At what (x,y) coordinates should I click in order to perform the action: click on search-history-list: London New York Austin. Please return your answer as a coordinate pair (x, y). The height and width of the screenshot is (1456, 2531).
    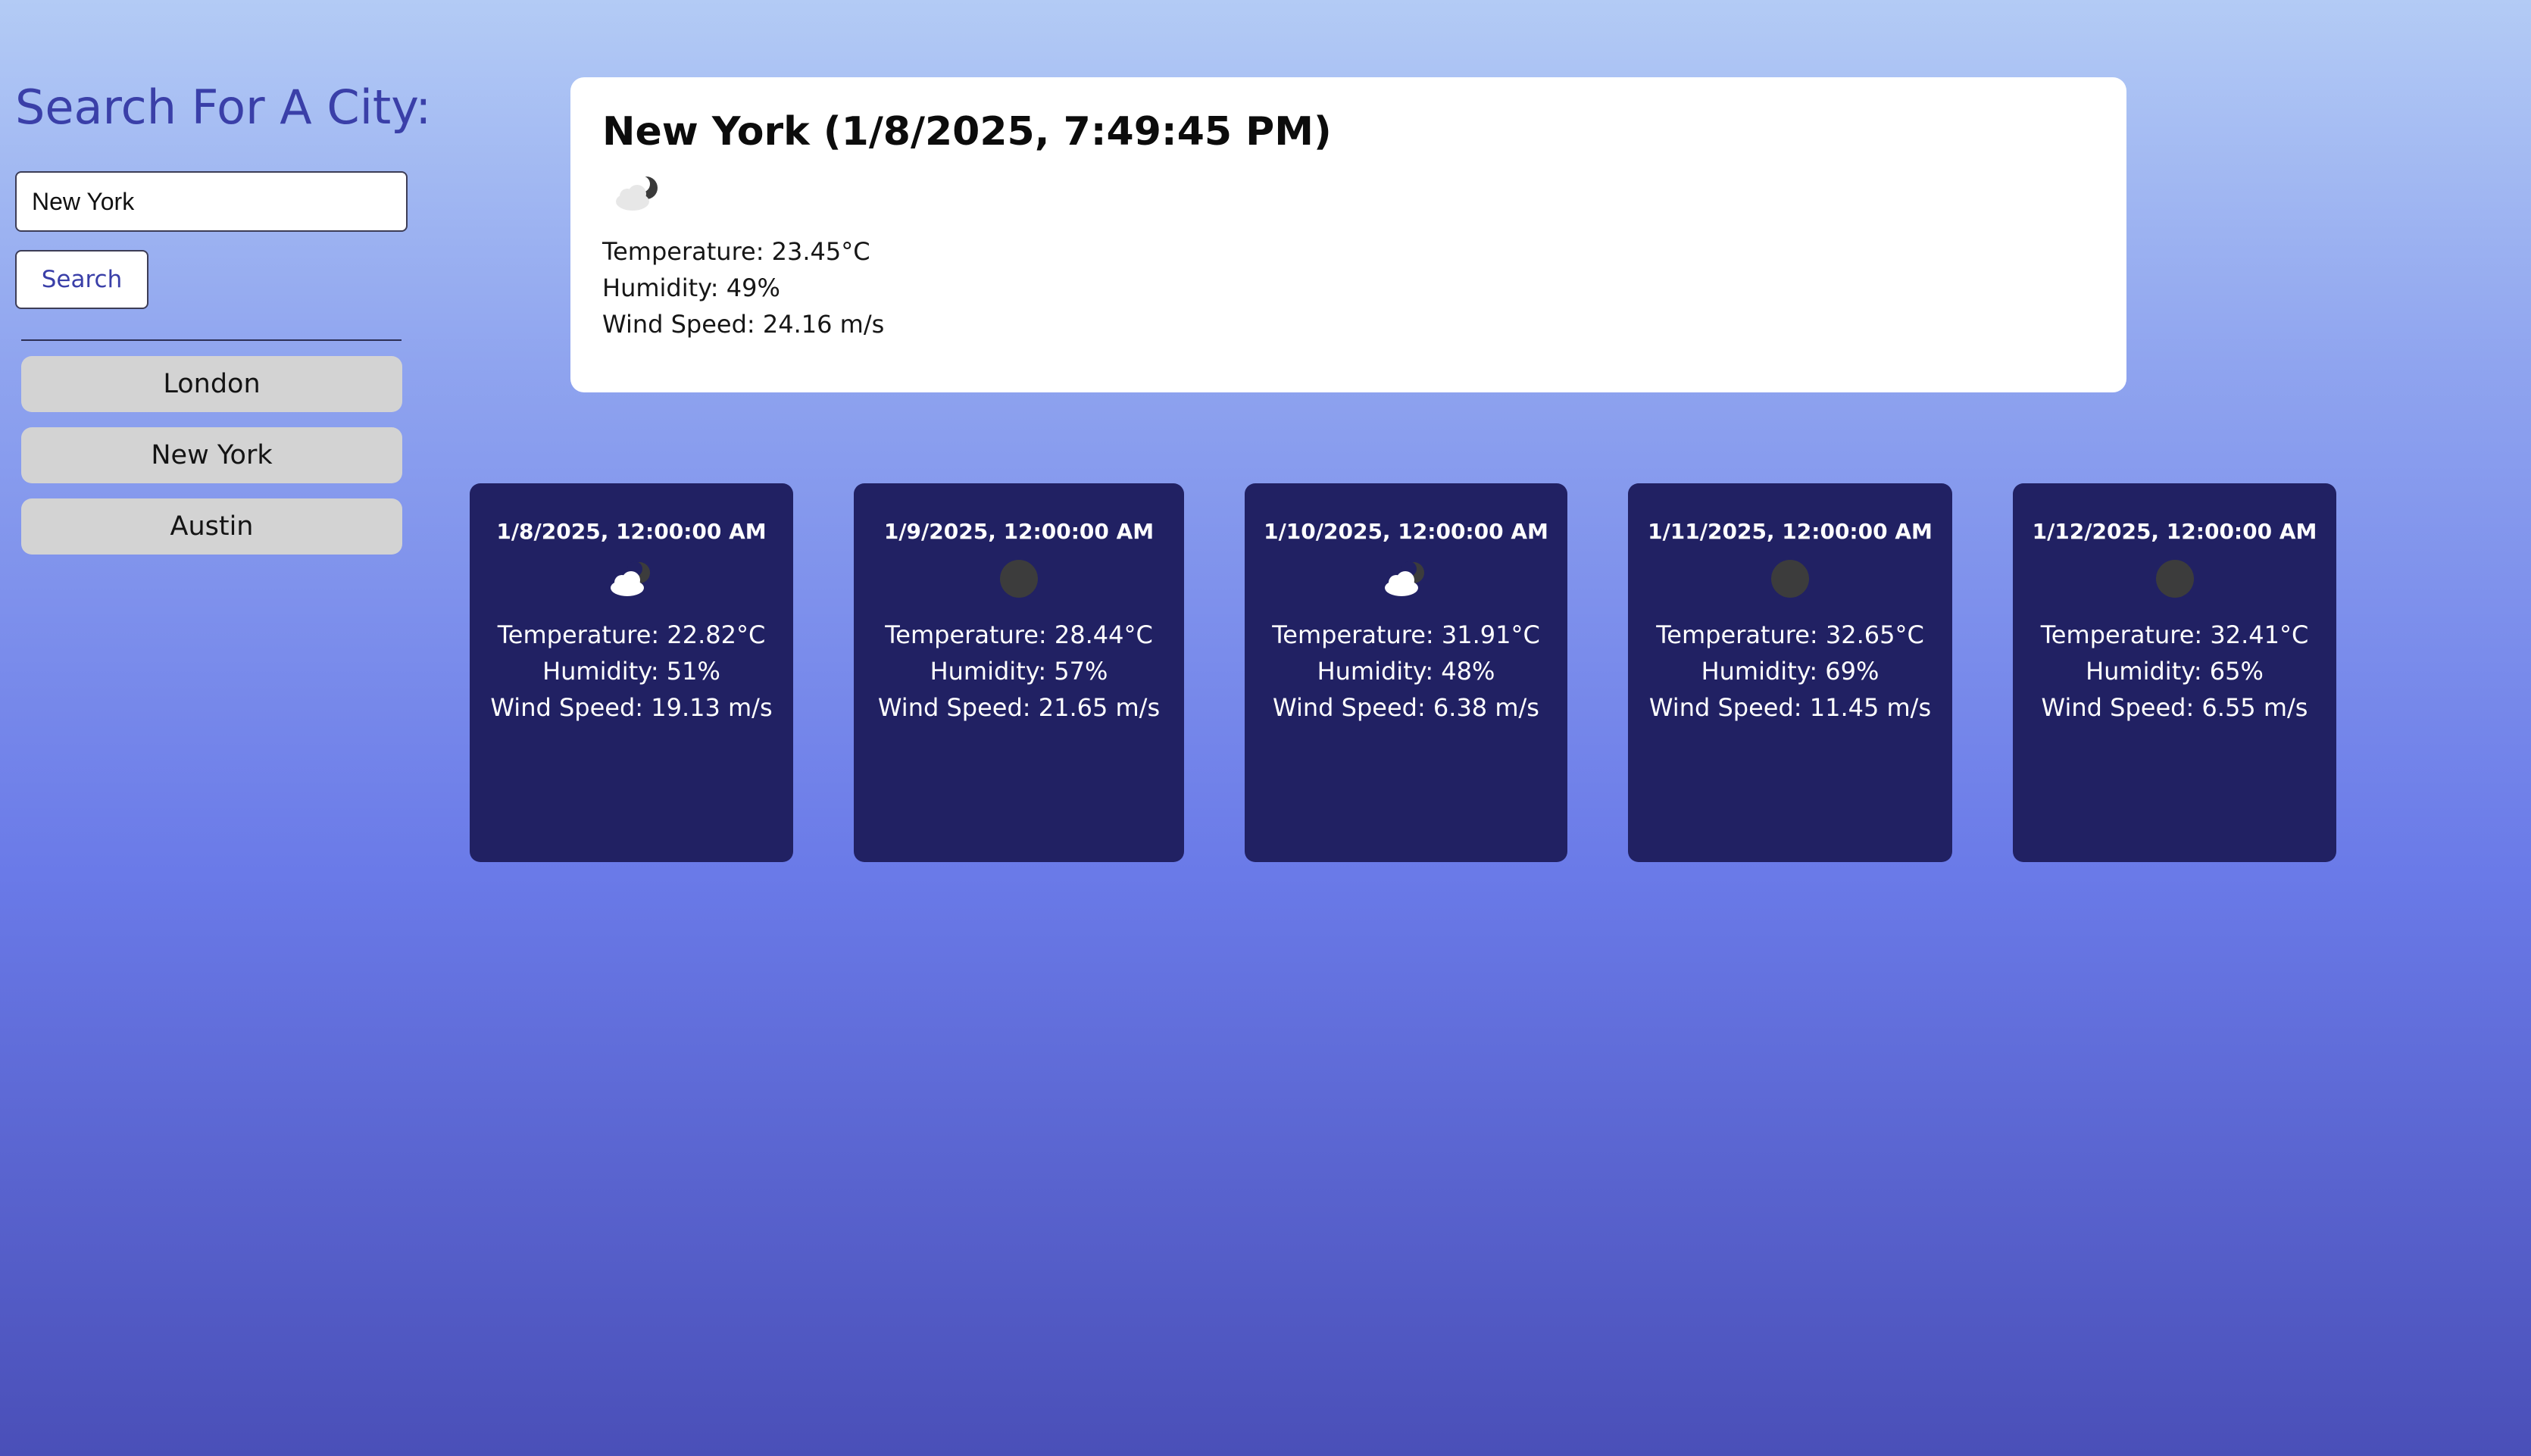
    Looking at the image, I should click on (215, 455).